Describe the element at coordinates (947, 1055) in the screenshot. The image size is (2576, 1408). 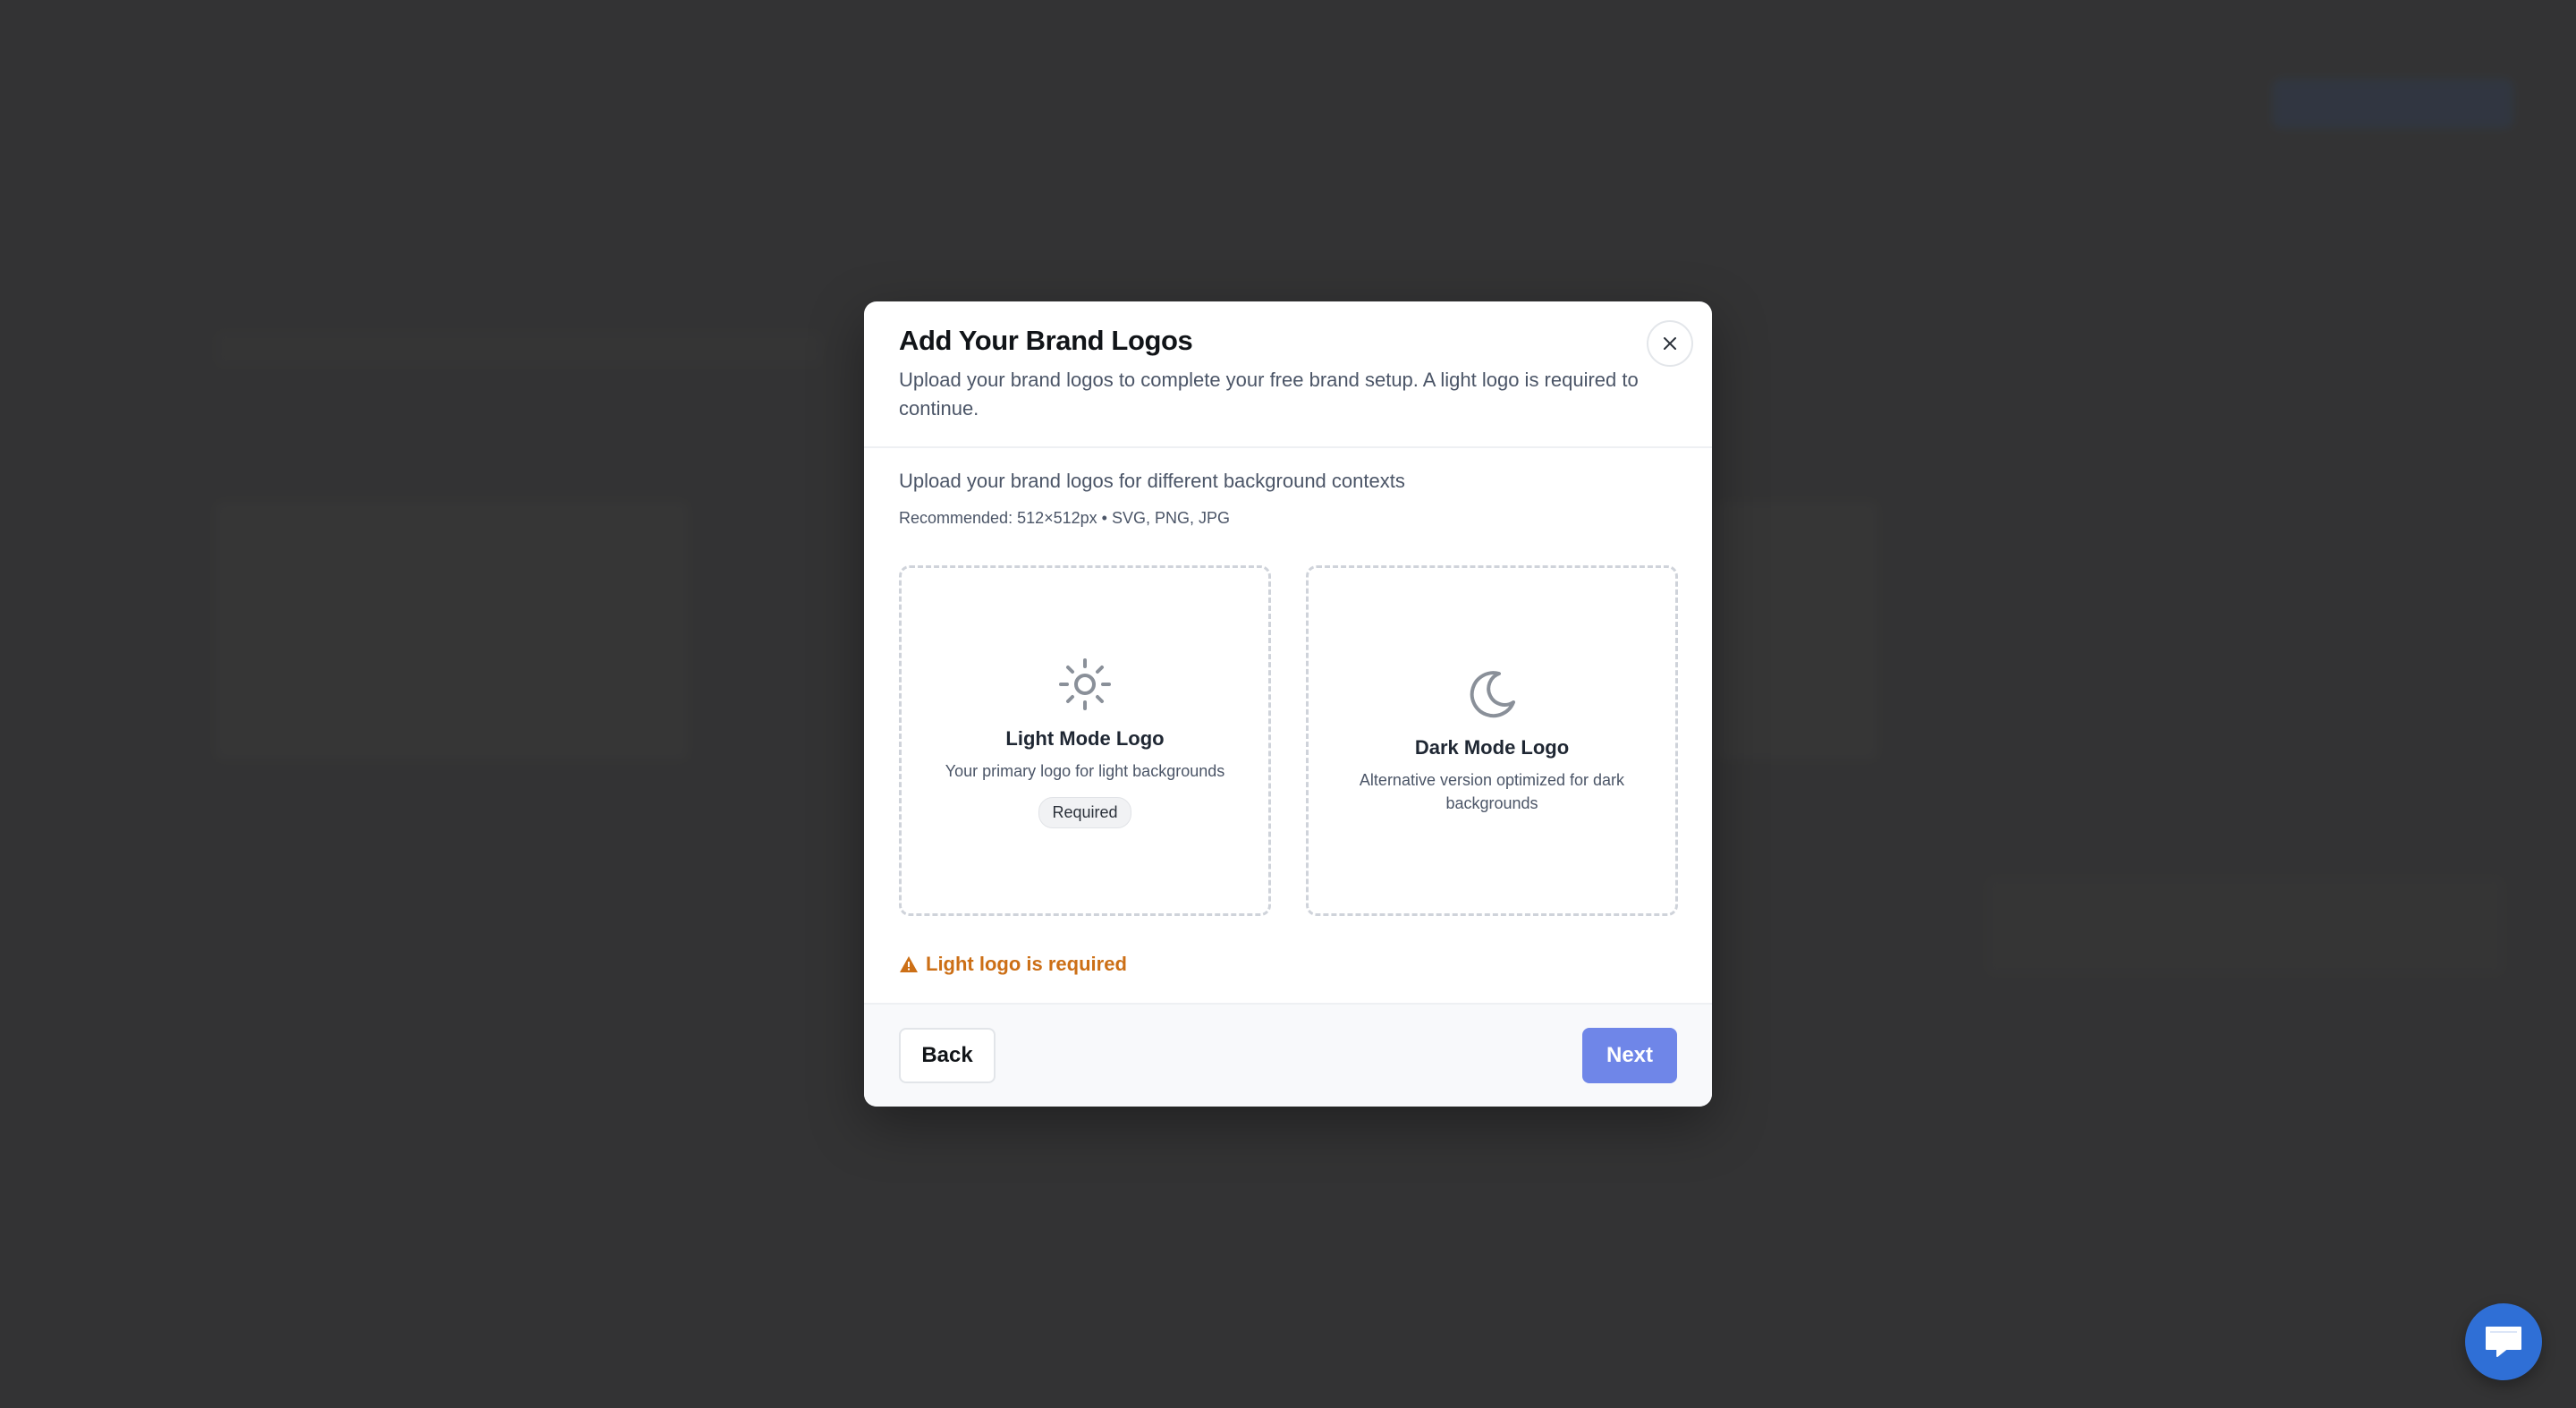
I see `back-button: Back` at that location.